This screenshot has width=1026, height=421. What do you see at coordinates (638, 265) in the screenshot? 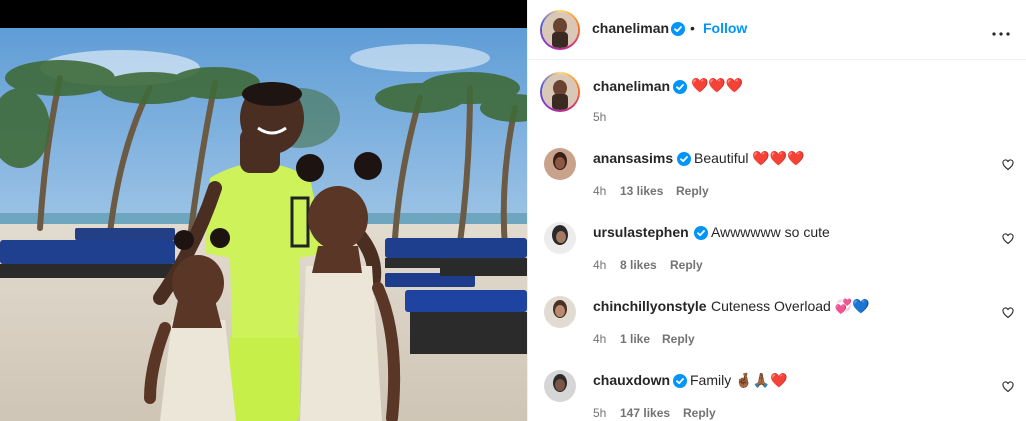
I see `comment-likes: 8 likes` at bounding box center [638, 265].